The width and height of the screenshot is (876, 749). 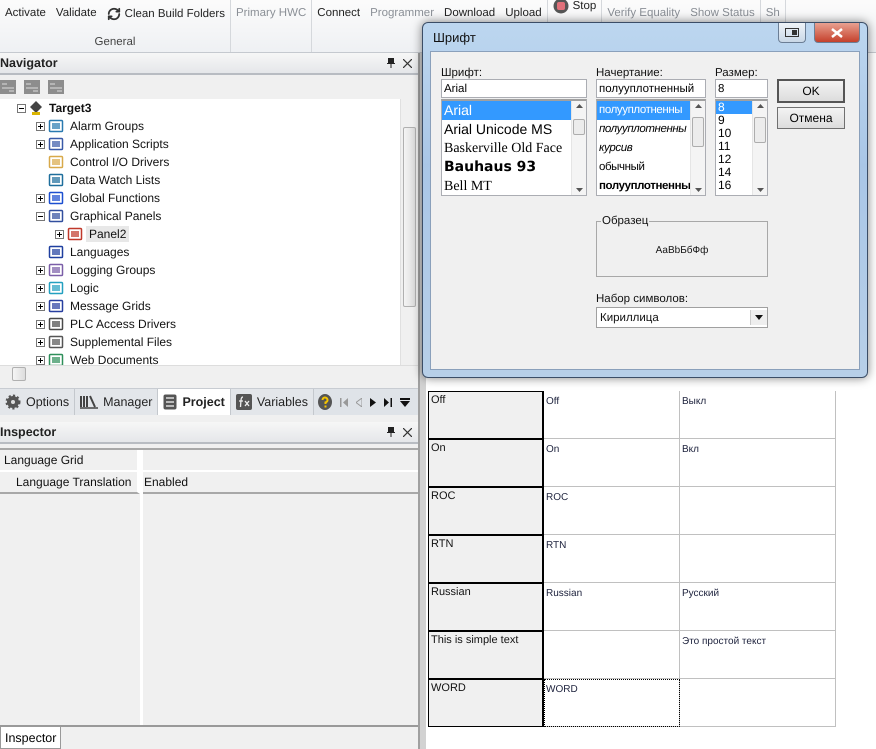 I want to click on ribbon-button: Stop, so click(x=575, y=7).